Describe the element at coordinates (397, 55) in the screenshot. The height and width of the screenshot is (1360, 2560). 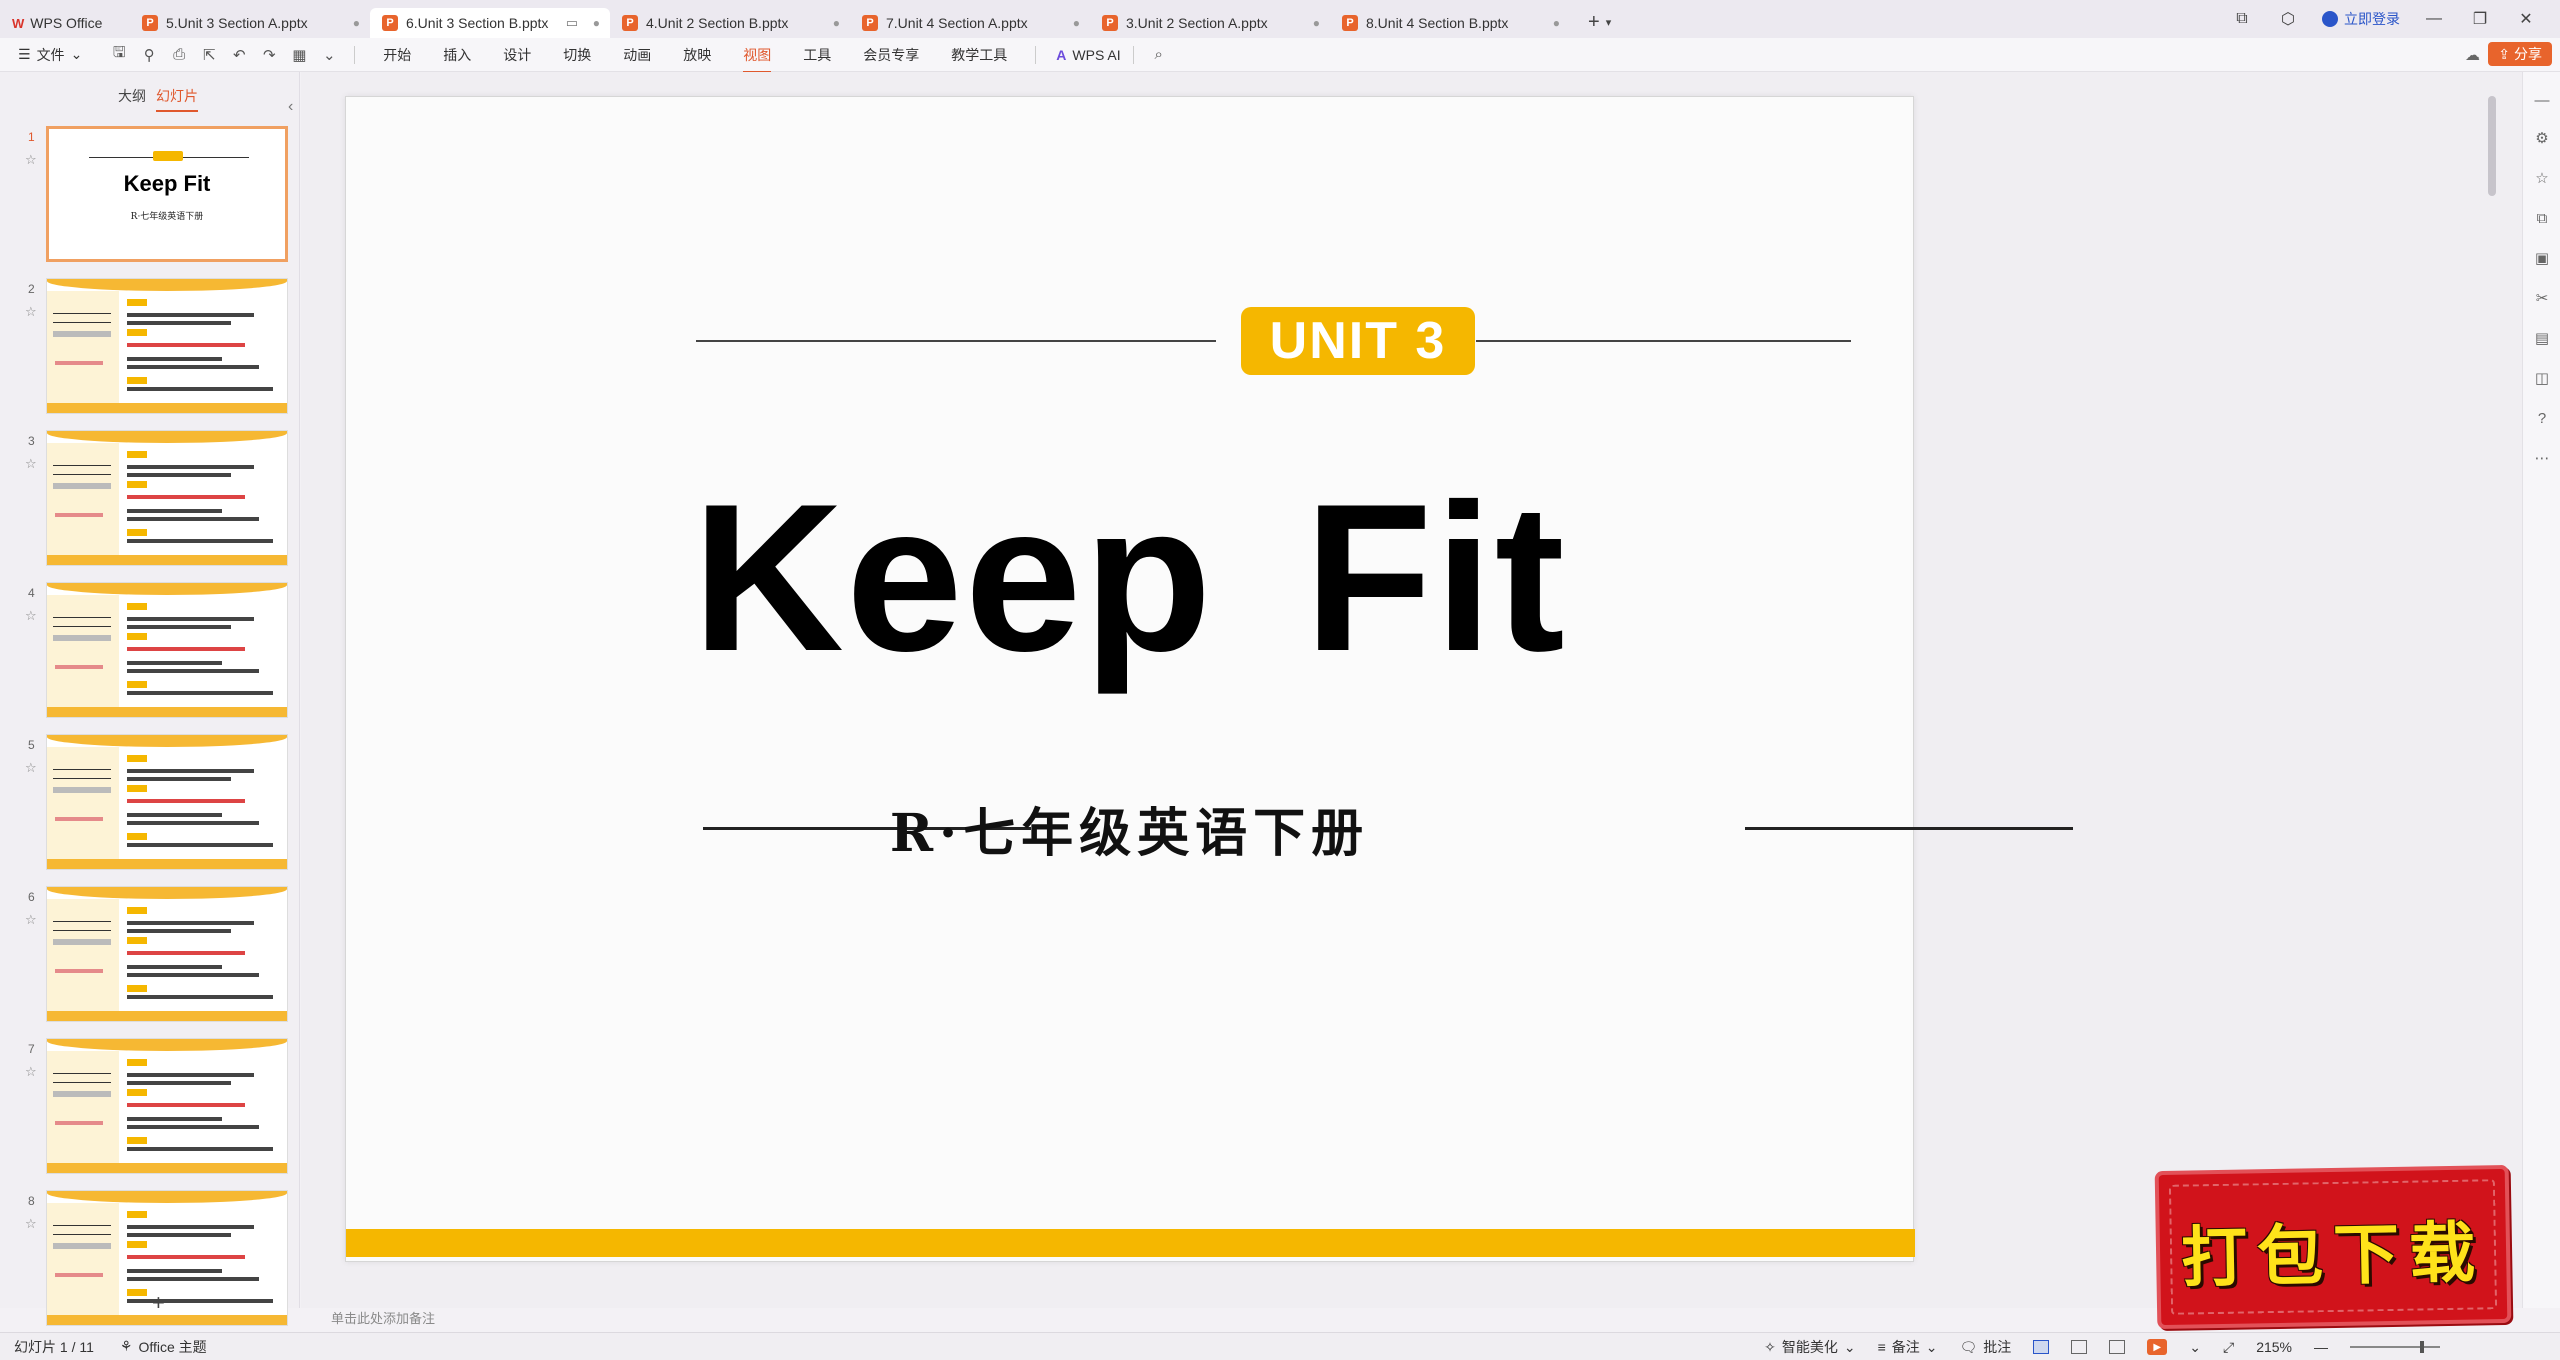
I see `menu-tab-start: 开始` at that location.